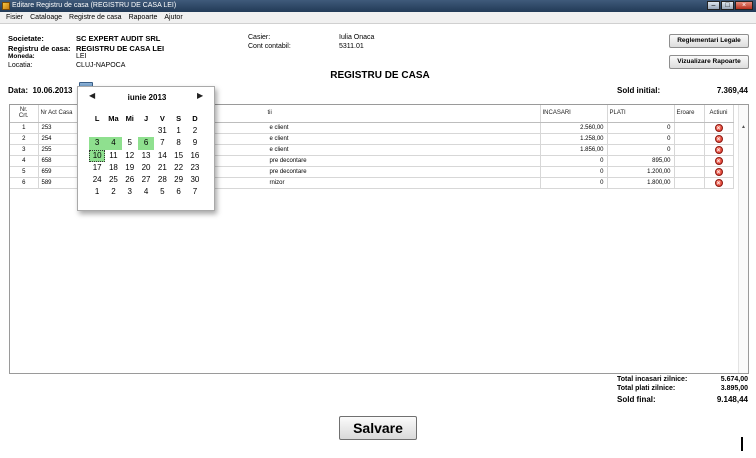 This screenshot has height=458, width=756. Describe the element at coordinates (39, 48) in the screenshot. I see `registru-label: Registru de casa:` at that location.